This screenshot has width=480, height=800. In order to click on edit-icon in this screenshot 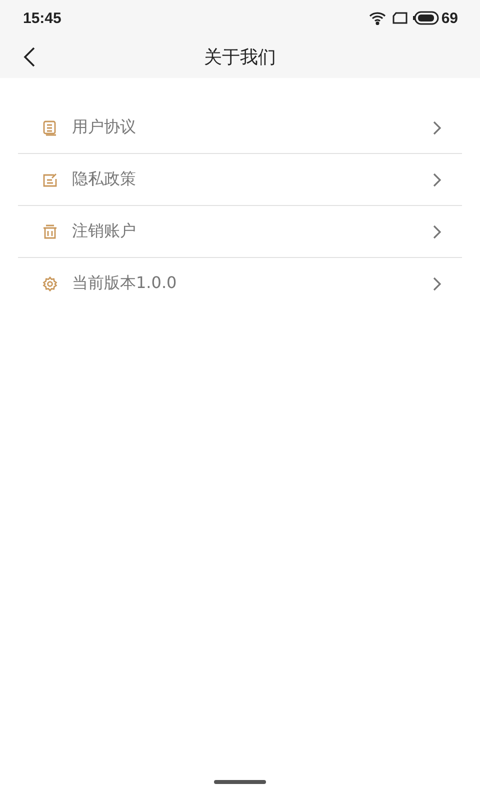, I will do `click(50, 180)`.